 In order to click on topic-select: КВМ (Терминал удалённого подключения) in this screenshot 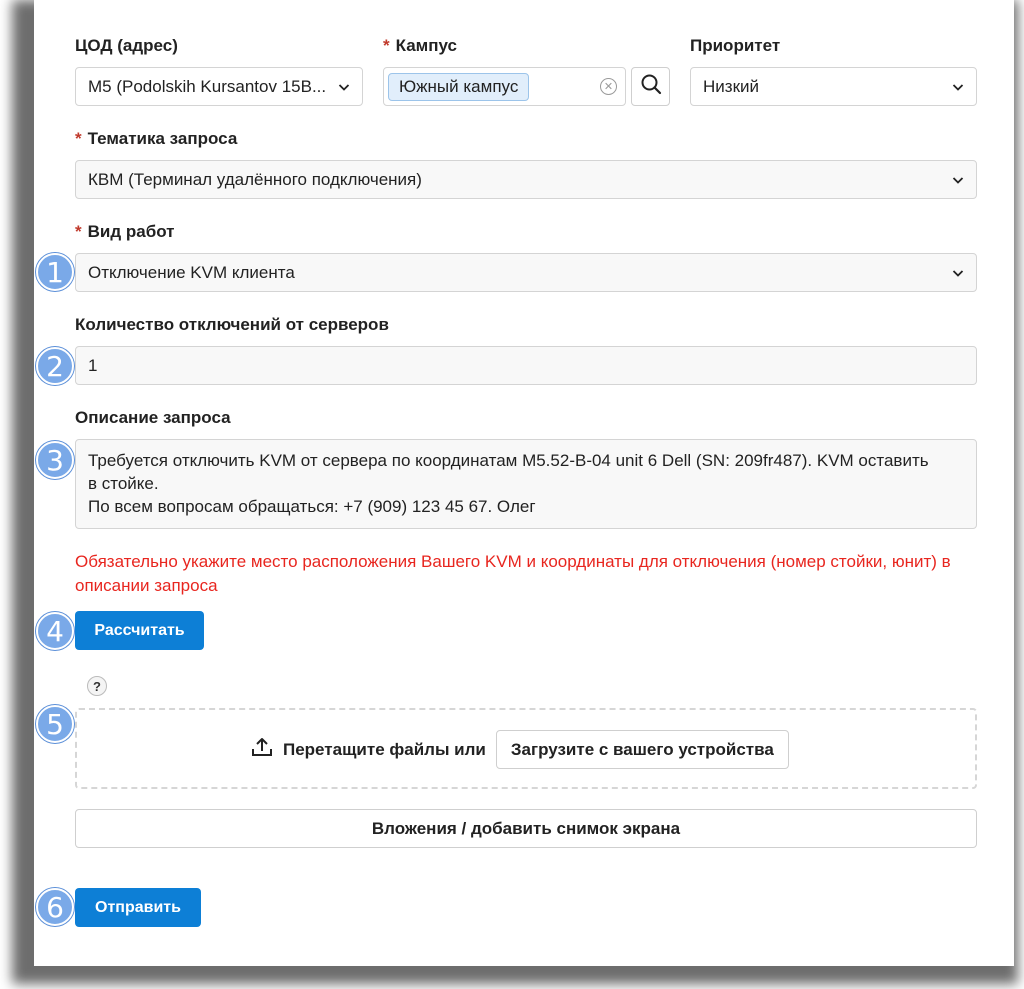, I will do `click(526, 179)`.